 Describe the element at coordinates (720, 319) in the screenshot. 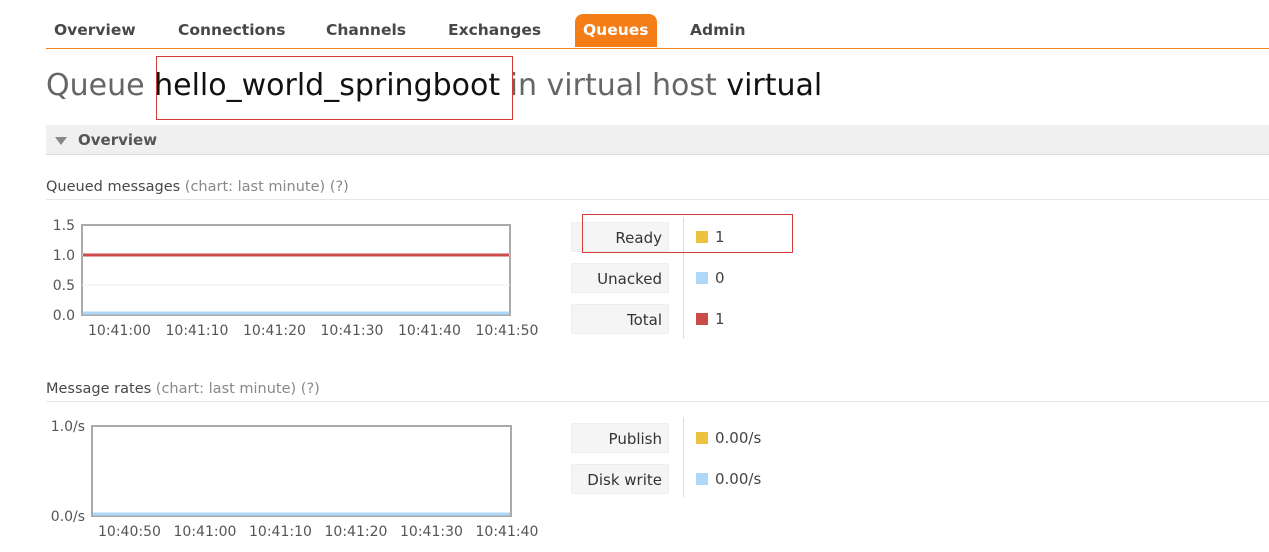

I see `total-value: 1` at that location.